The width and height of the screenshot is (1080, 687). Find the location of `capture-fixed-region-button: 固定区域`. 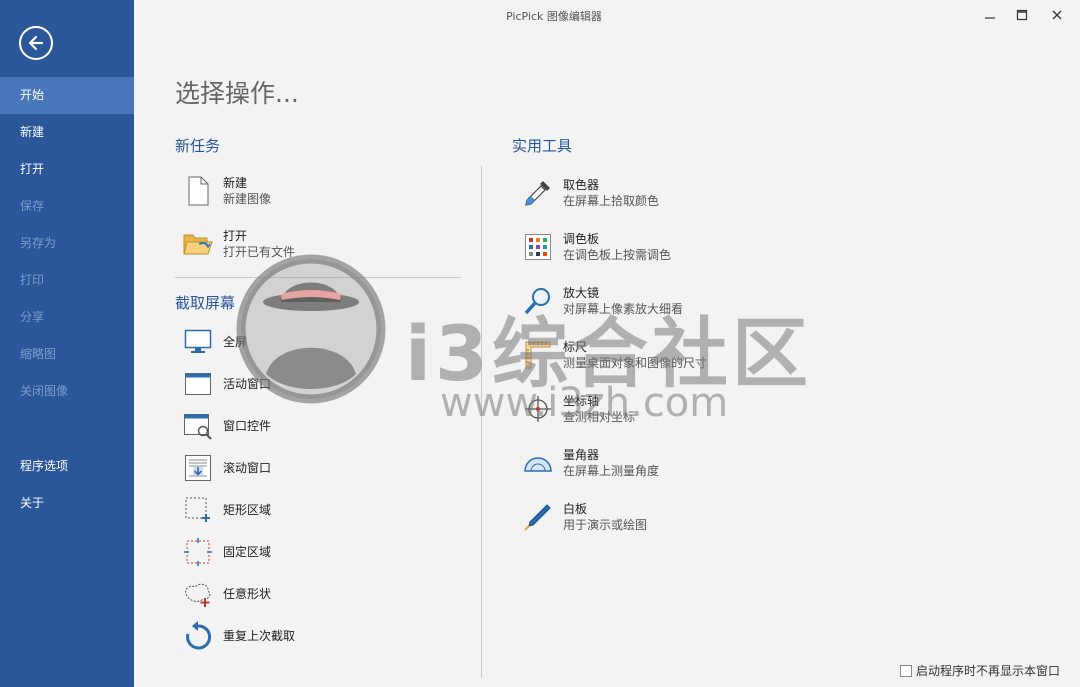

capture-fixed-region-button: 固定区域 is located at coordinates (226, 552).